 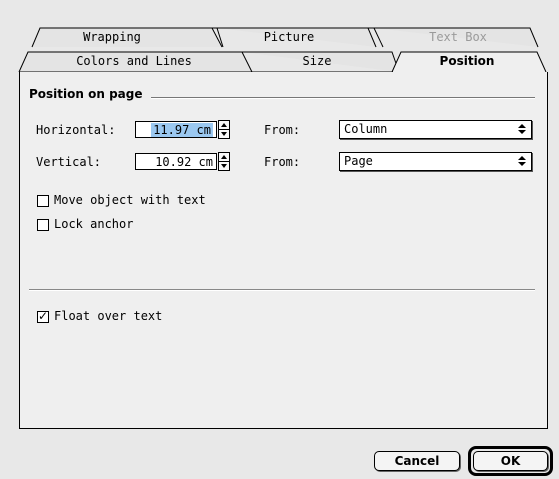 What do you see at coordinates (458, 37) in the screenshot?
I see `tab-text-box: Text Box` at bounding box center [458, 37].